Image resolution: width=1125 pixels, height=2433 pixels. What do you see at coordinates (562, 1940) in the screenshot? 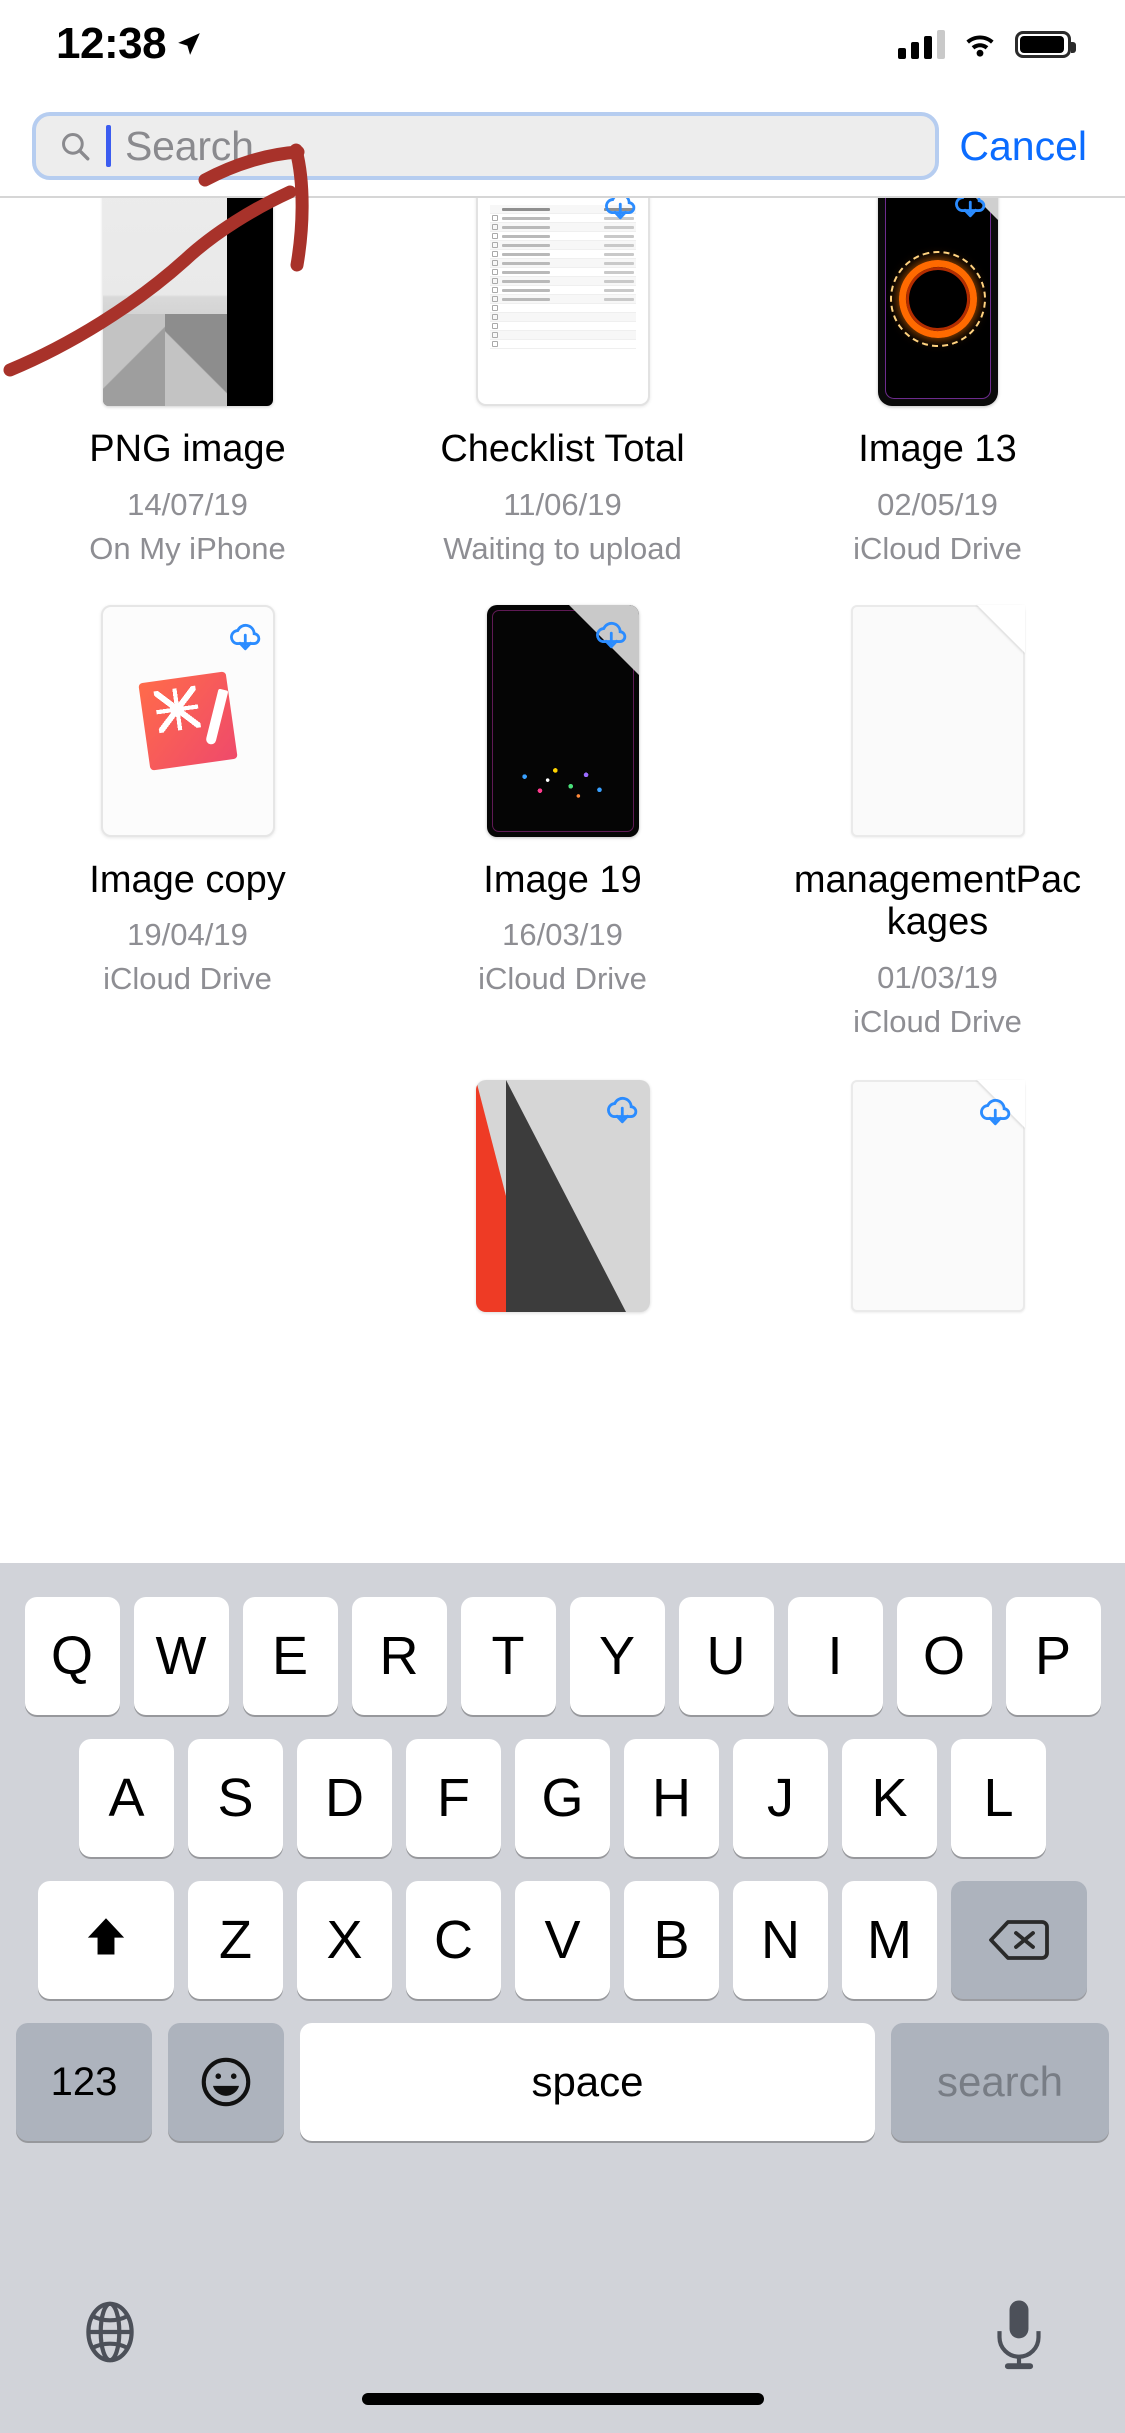
I see `key-v: V` at bounding box center [562, 1940].